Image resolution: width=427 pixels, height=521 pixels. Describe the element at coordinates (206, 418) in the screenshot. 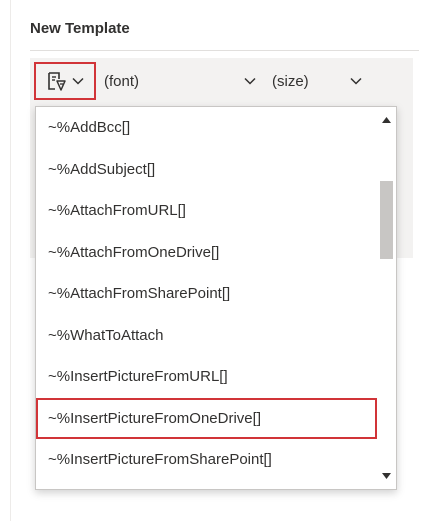

I see `dropdown-item-insert-picture-from-onedrive: ~%InsertPictureFromOneDrive[]` at that location.